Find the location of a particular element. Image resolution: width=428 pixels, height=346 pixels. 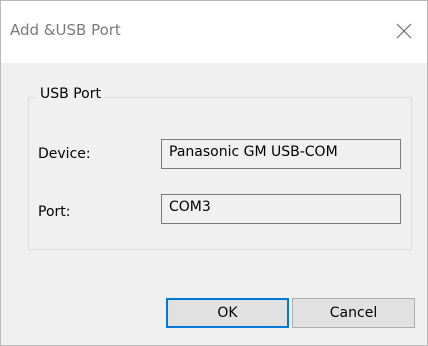

device-label: Device: is located at coordinates (64, 154).